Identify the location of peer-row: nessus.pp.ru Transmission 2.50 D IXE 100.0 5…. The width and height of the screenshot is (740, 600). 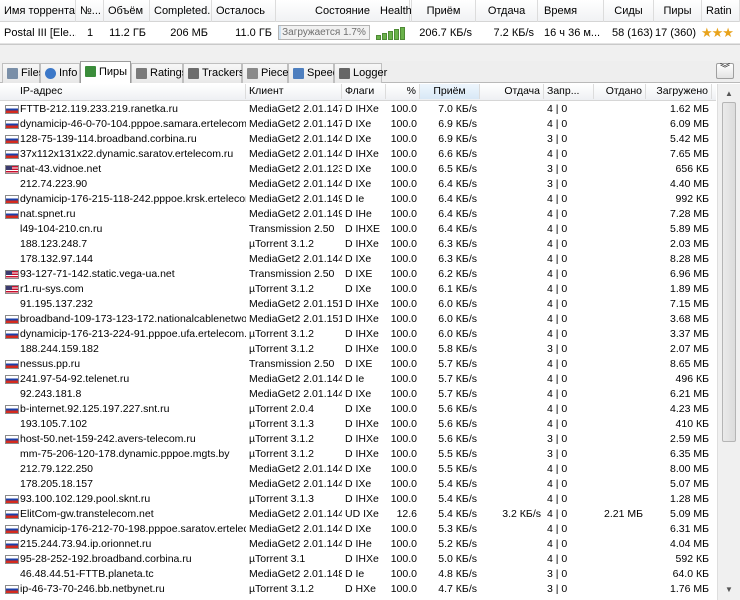
(358, 364).